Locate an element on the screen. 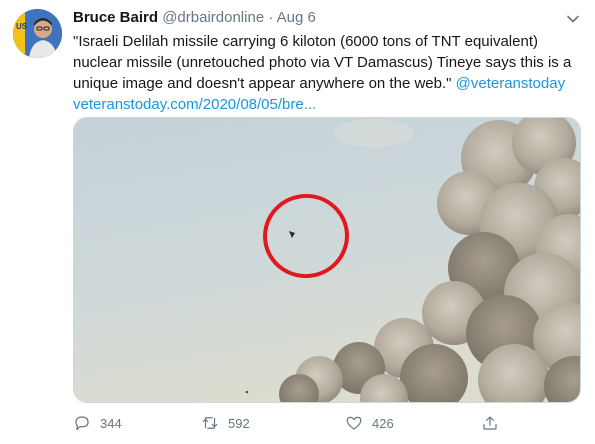  tweet-actions: 344 592 426 is located at coordinates (308, 423).